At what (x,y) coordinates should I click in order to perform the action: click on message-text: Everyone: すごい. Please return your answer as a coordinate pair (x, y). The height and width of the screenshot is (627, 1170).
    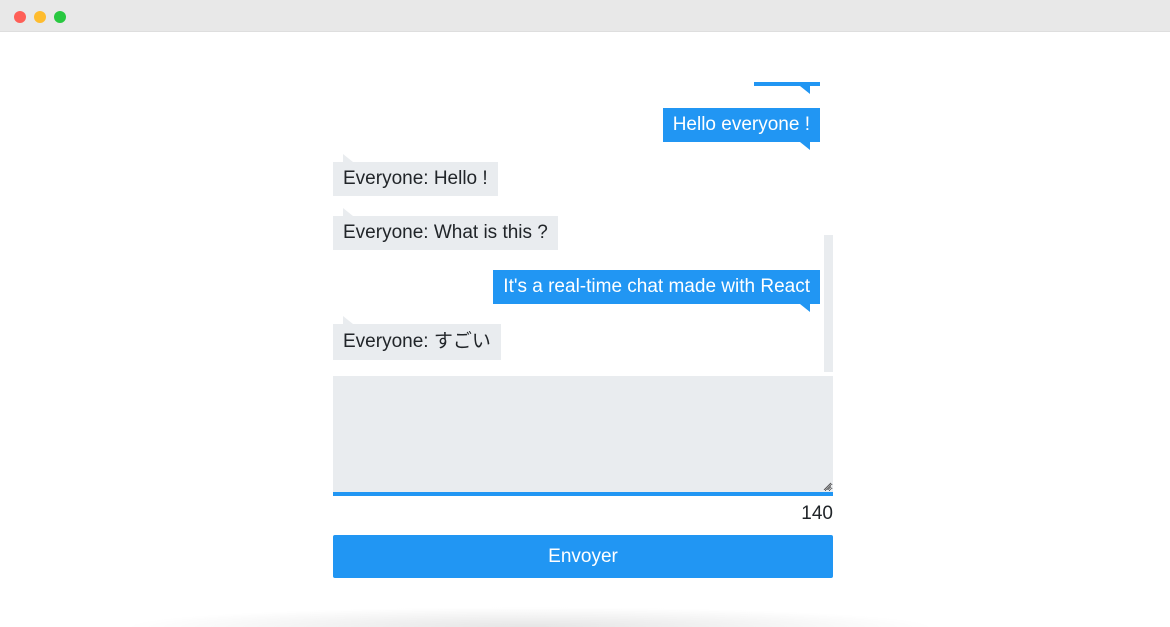
    Looking at the image, I should click on (417, 341).